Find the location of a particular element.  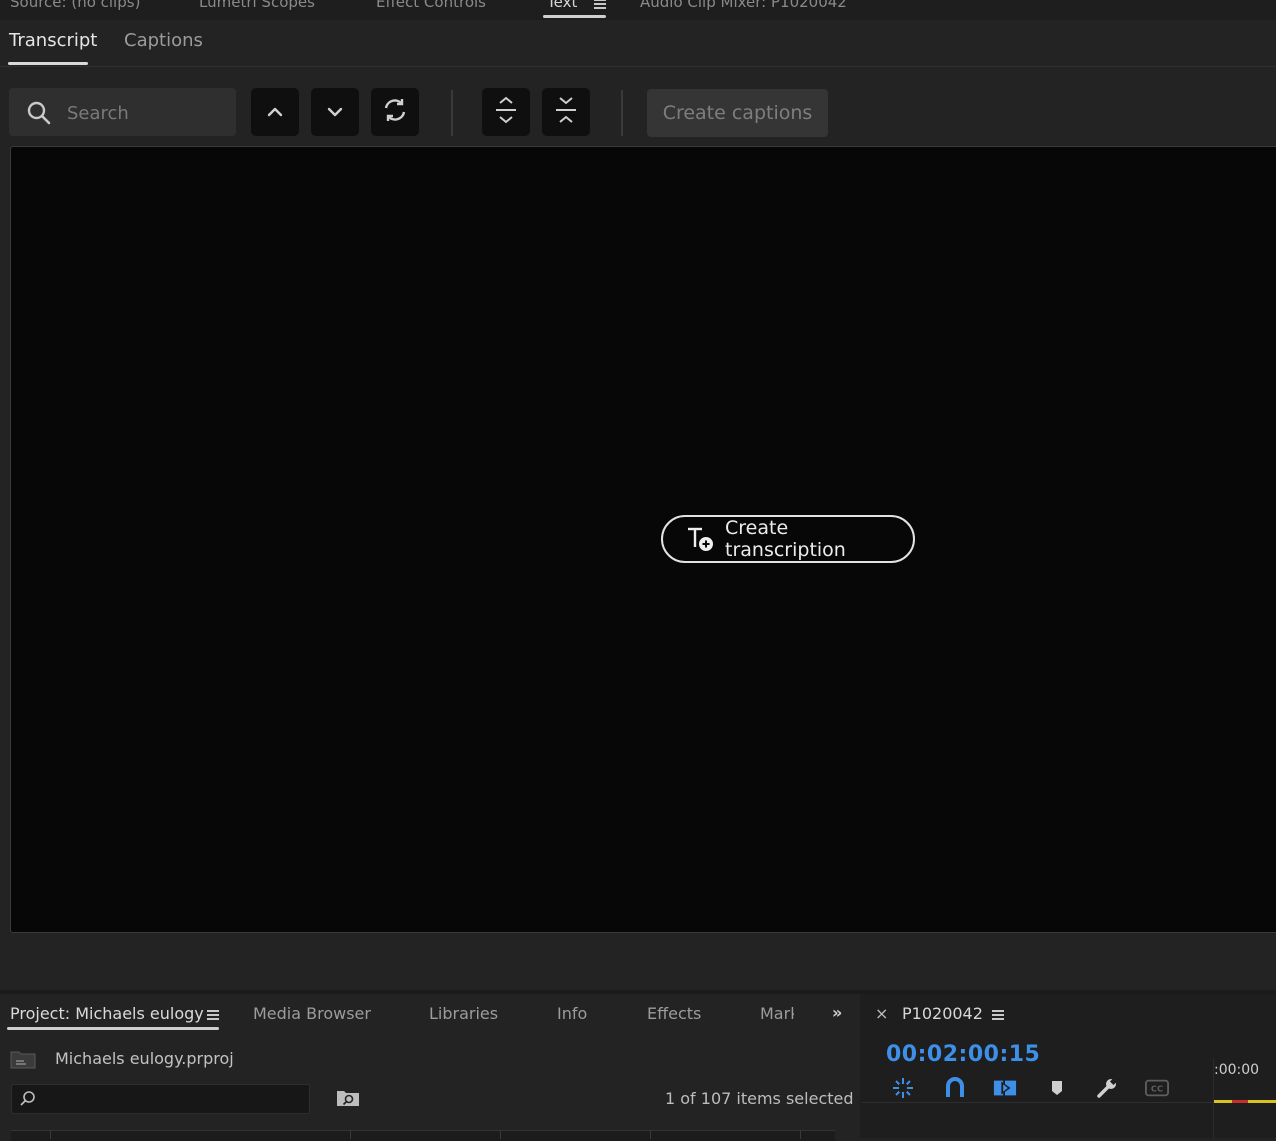

tab-source: Source: (no clips) is located at coordinates (75, 5).